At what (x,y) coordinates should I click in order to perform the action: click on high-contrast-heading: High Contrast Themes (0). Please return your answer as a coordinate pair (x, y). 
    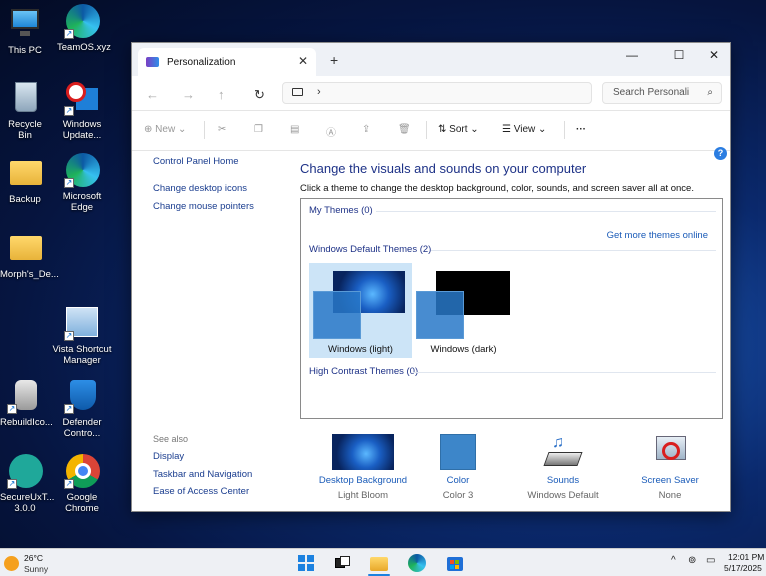
    Looking at the image, I should click on (364, 371).